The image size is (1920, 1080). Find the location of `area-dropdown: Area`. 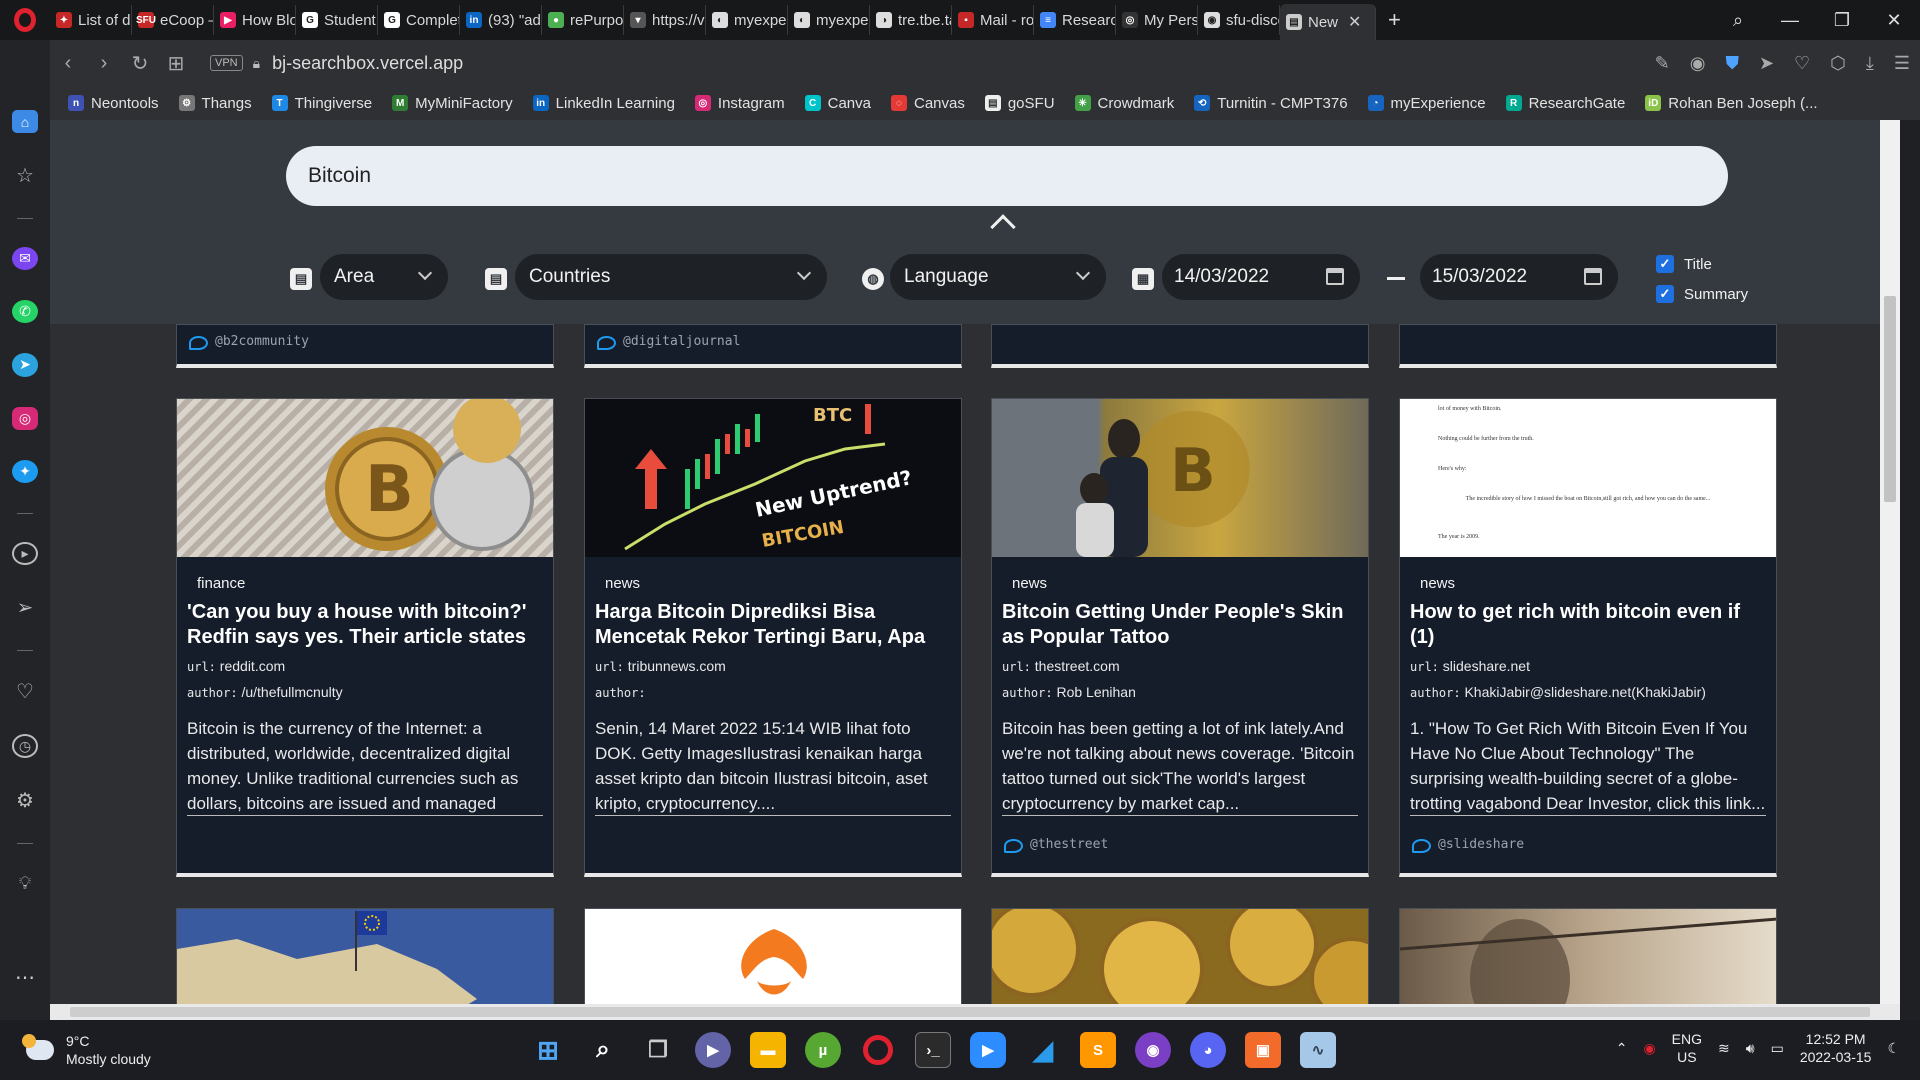

area-dropdown: Area is located at coordinates (384, 277).